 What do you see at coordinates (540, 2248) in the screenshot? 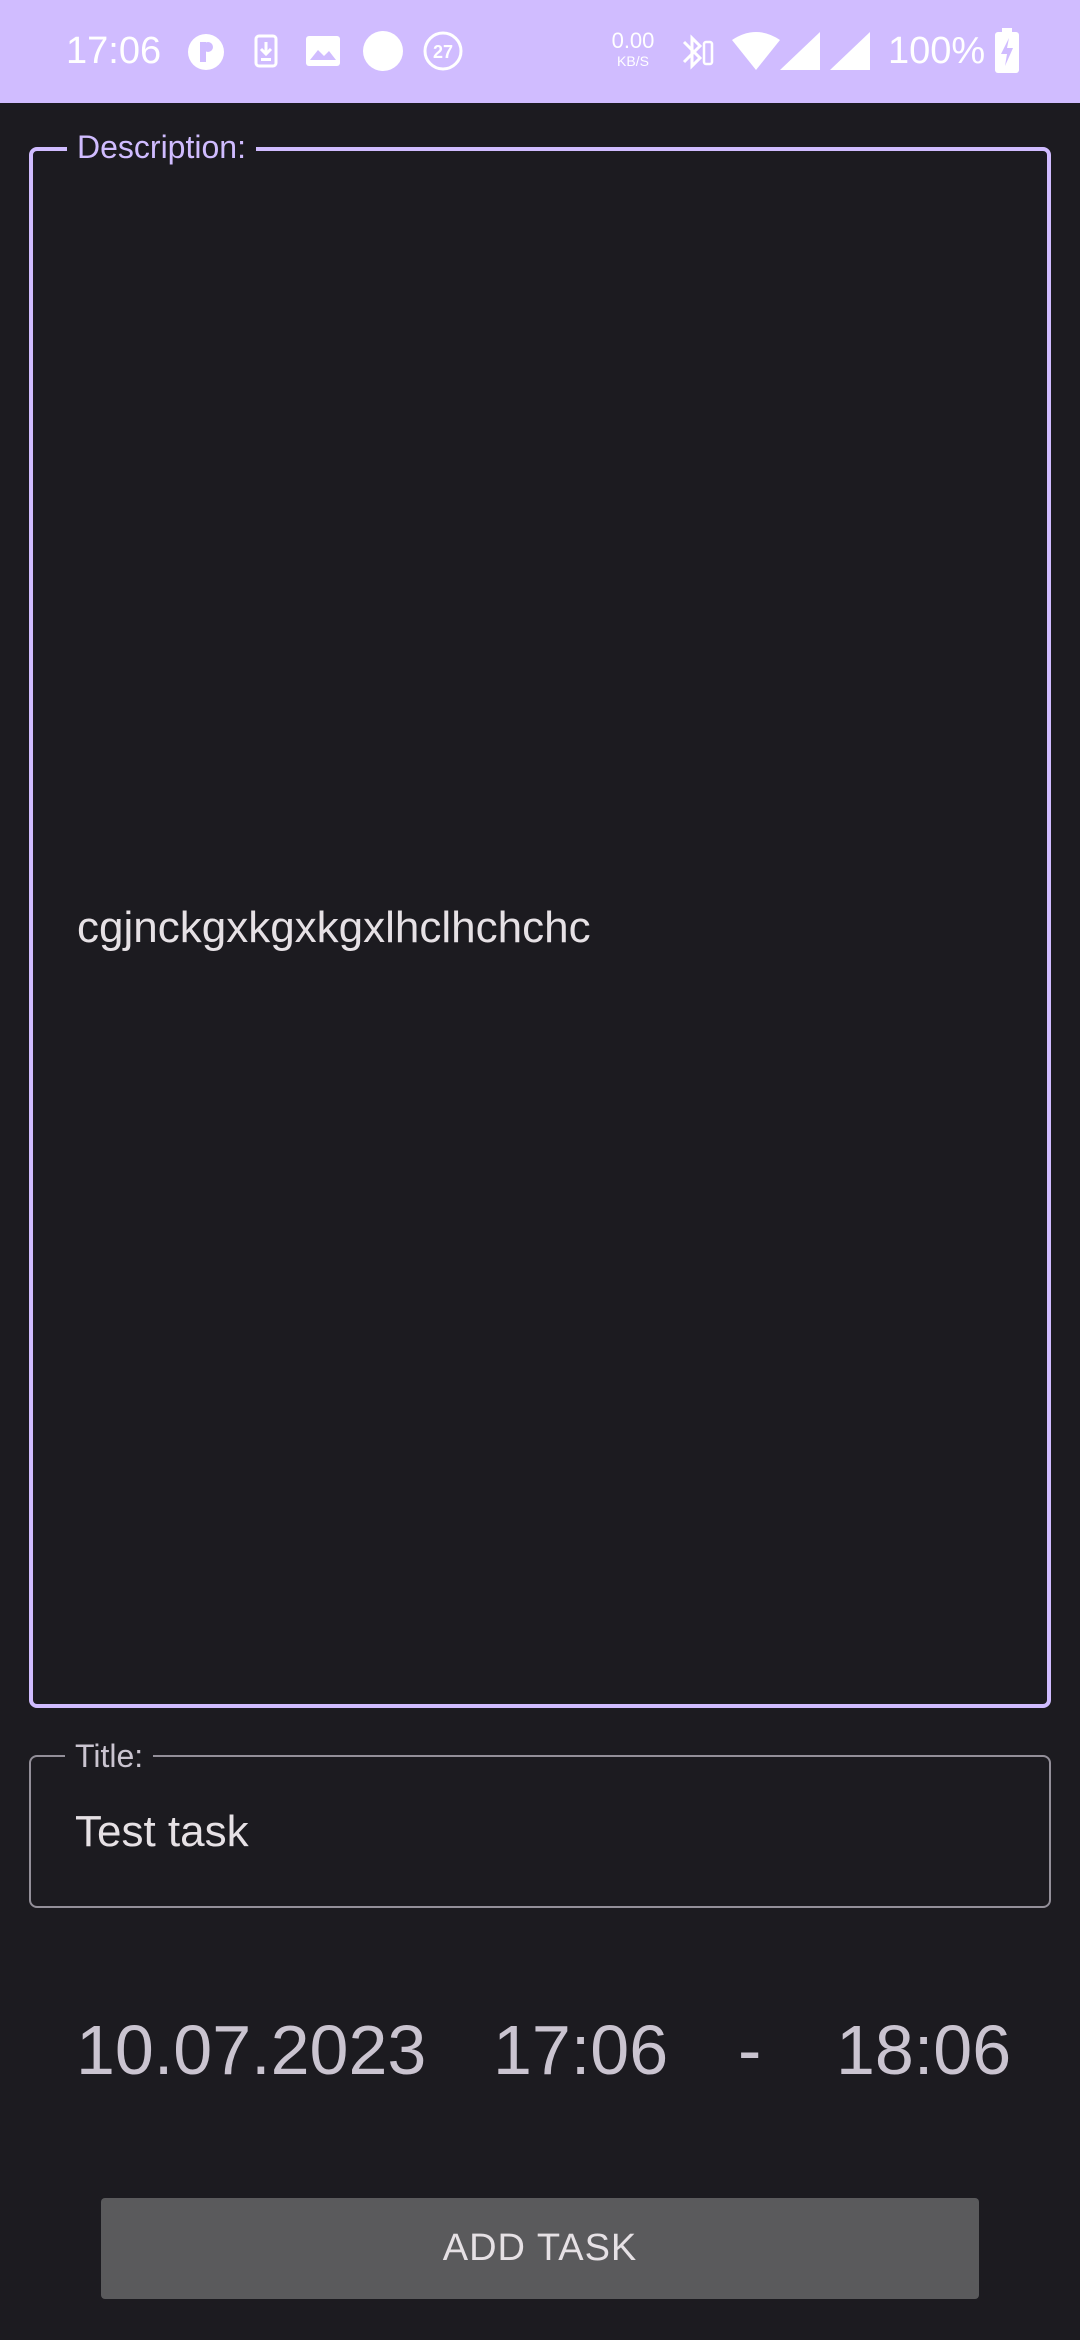
I see `add-task-button: ADD TASK` at bounding box center [540, 2248].